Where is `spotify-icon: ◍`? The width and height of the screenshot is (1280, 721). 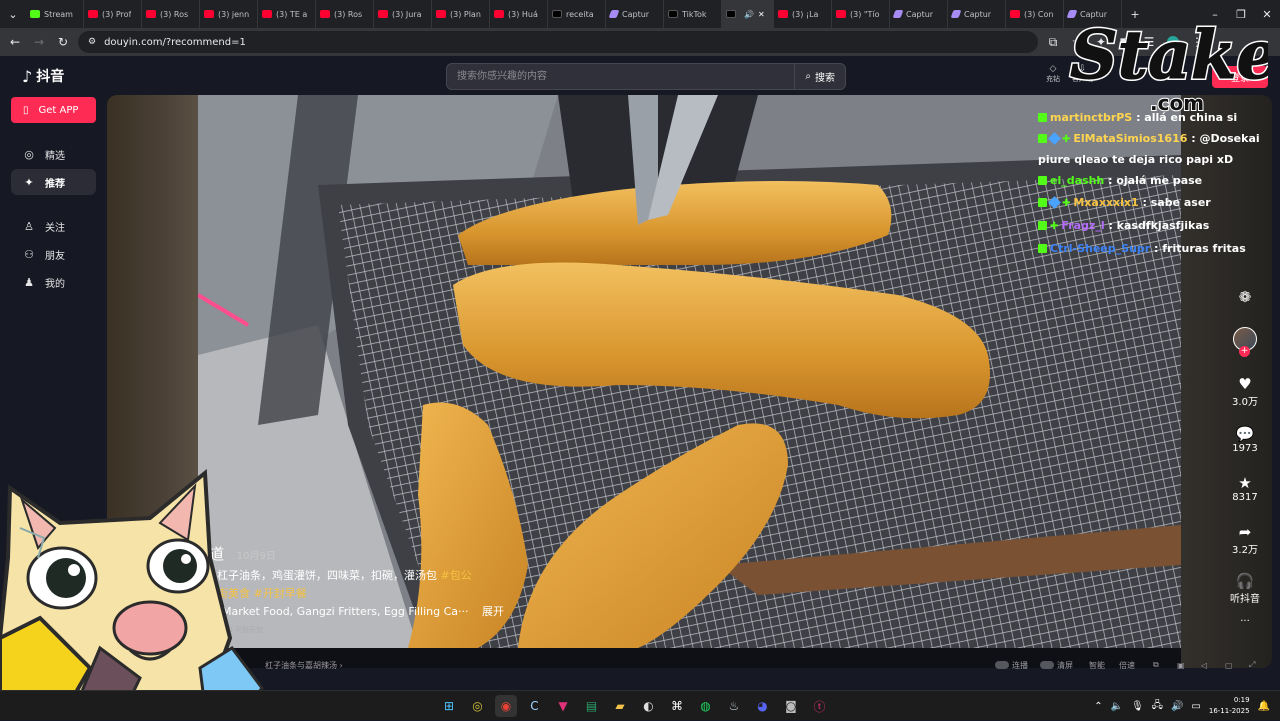 spotify-icon: ◍ is located at coordinates (706, 706).